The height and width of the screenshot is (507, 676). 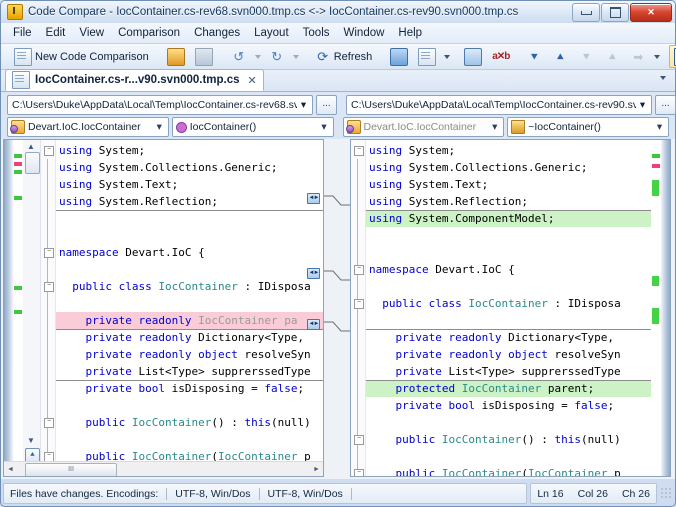 What do you see at coordinates (252, 126) in the screenshot?
I see `left-member-combo: IocContainer() ▾` at bounding box center [252, 126].